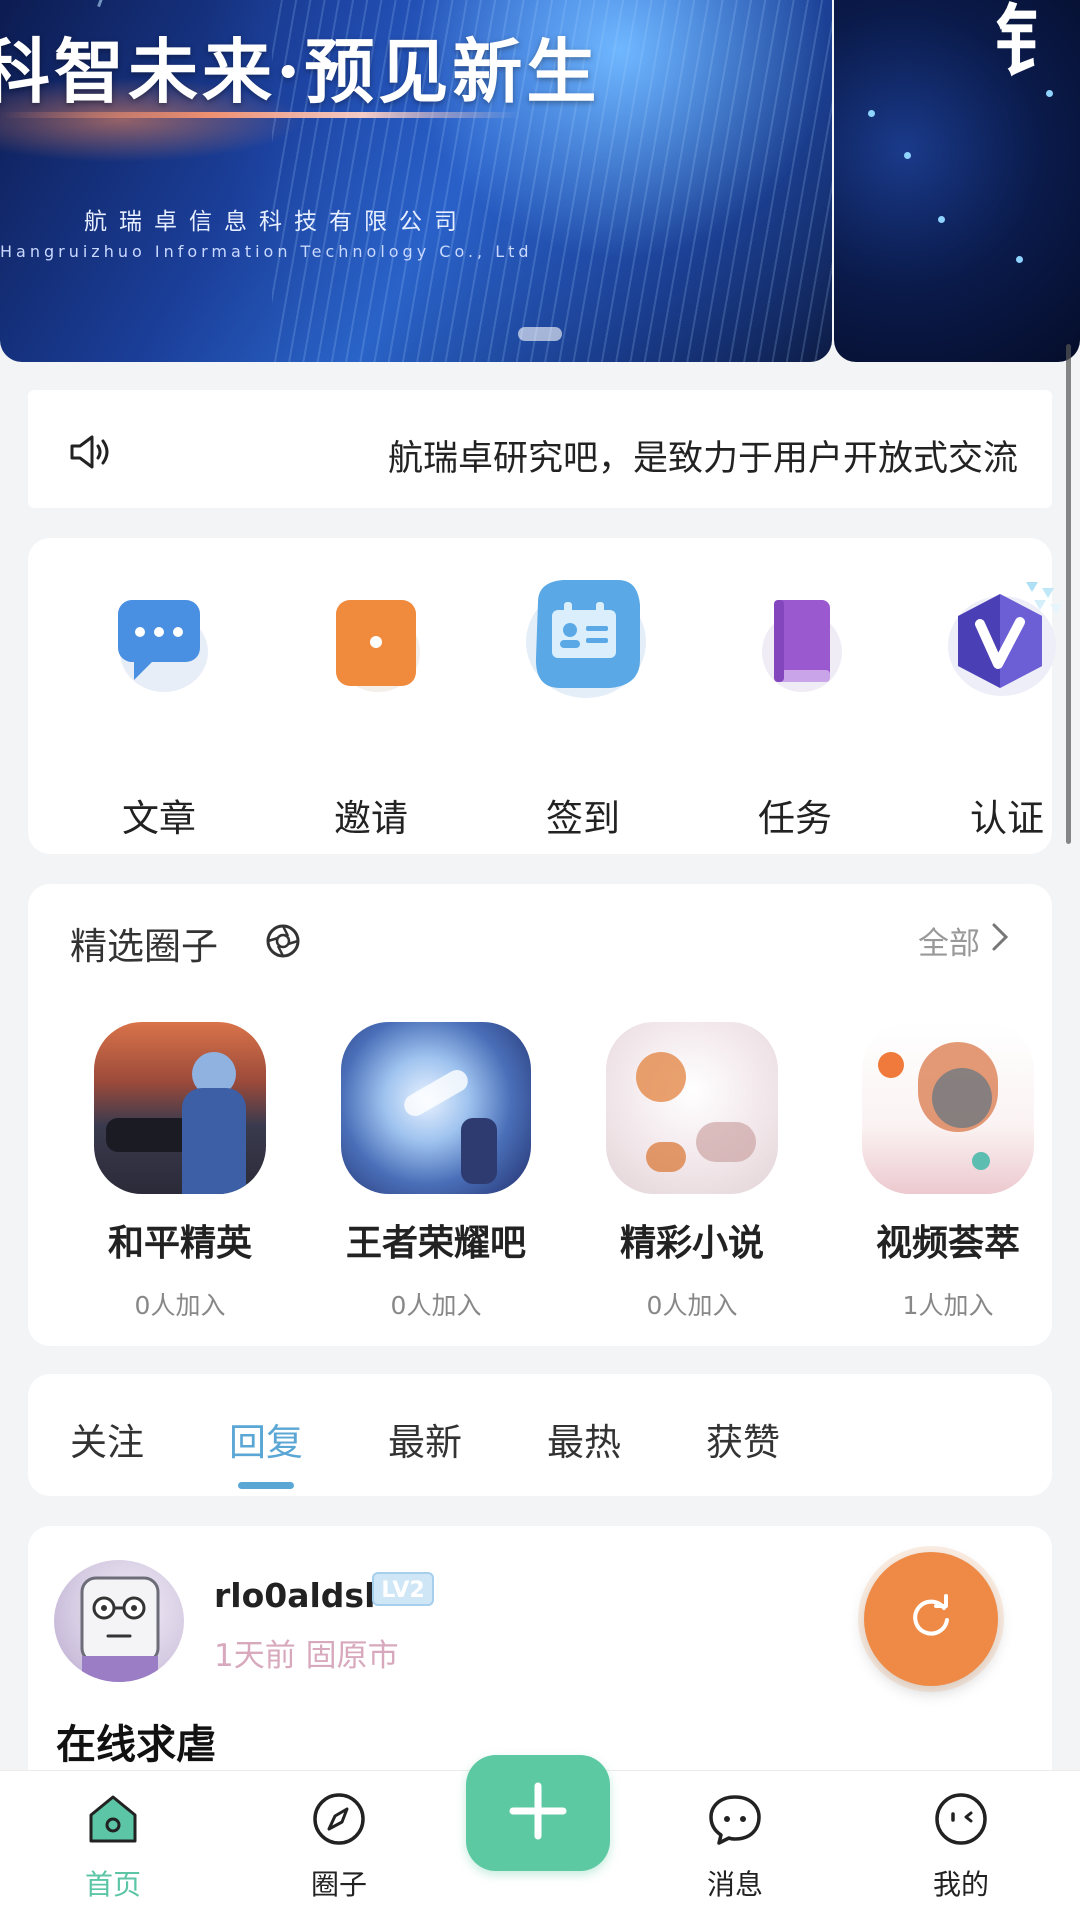 Image resolution: width=1080 pixels, height=1920 pixels. I want to click on tab-reply: 回复, so click(266, 1439).